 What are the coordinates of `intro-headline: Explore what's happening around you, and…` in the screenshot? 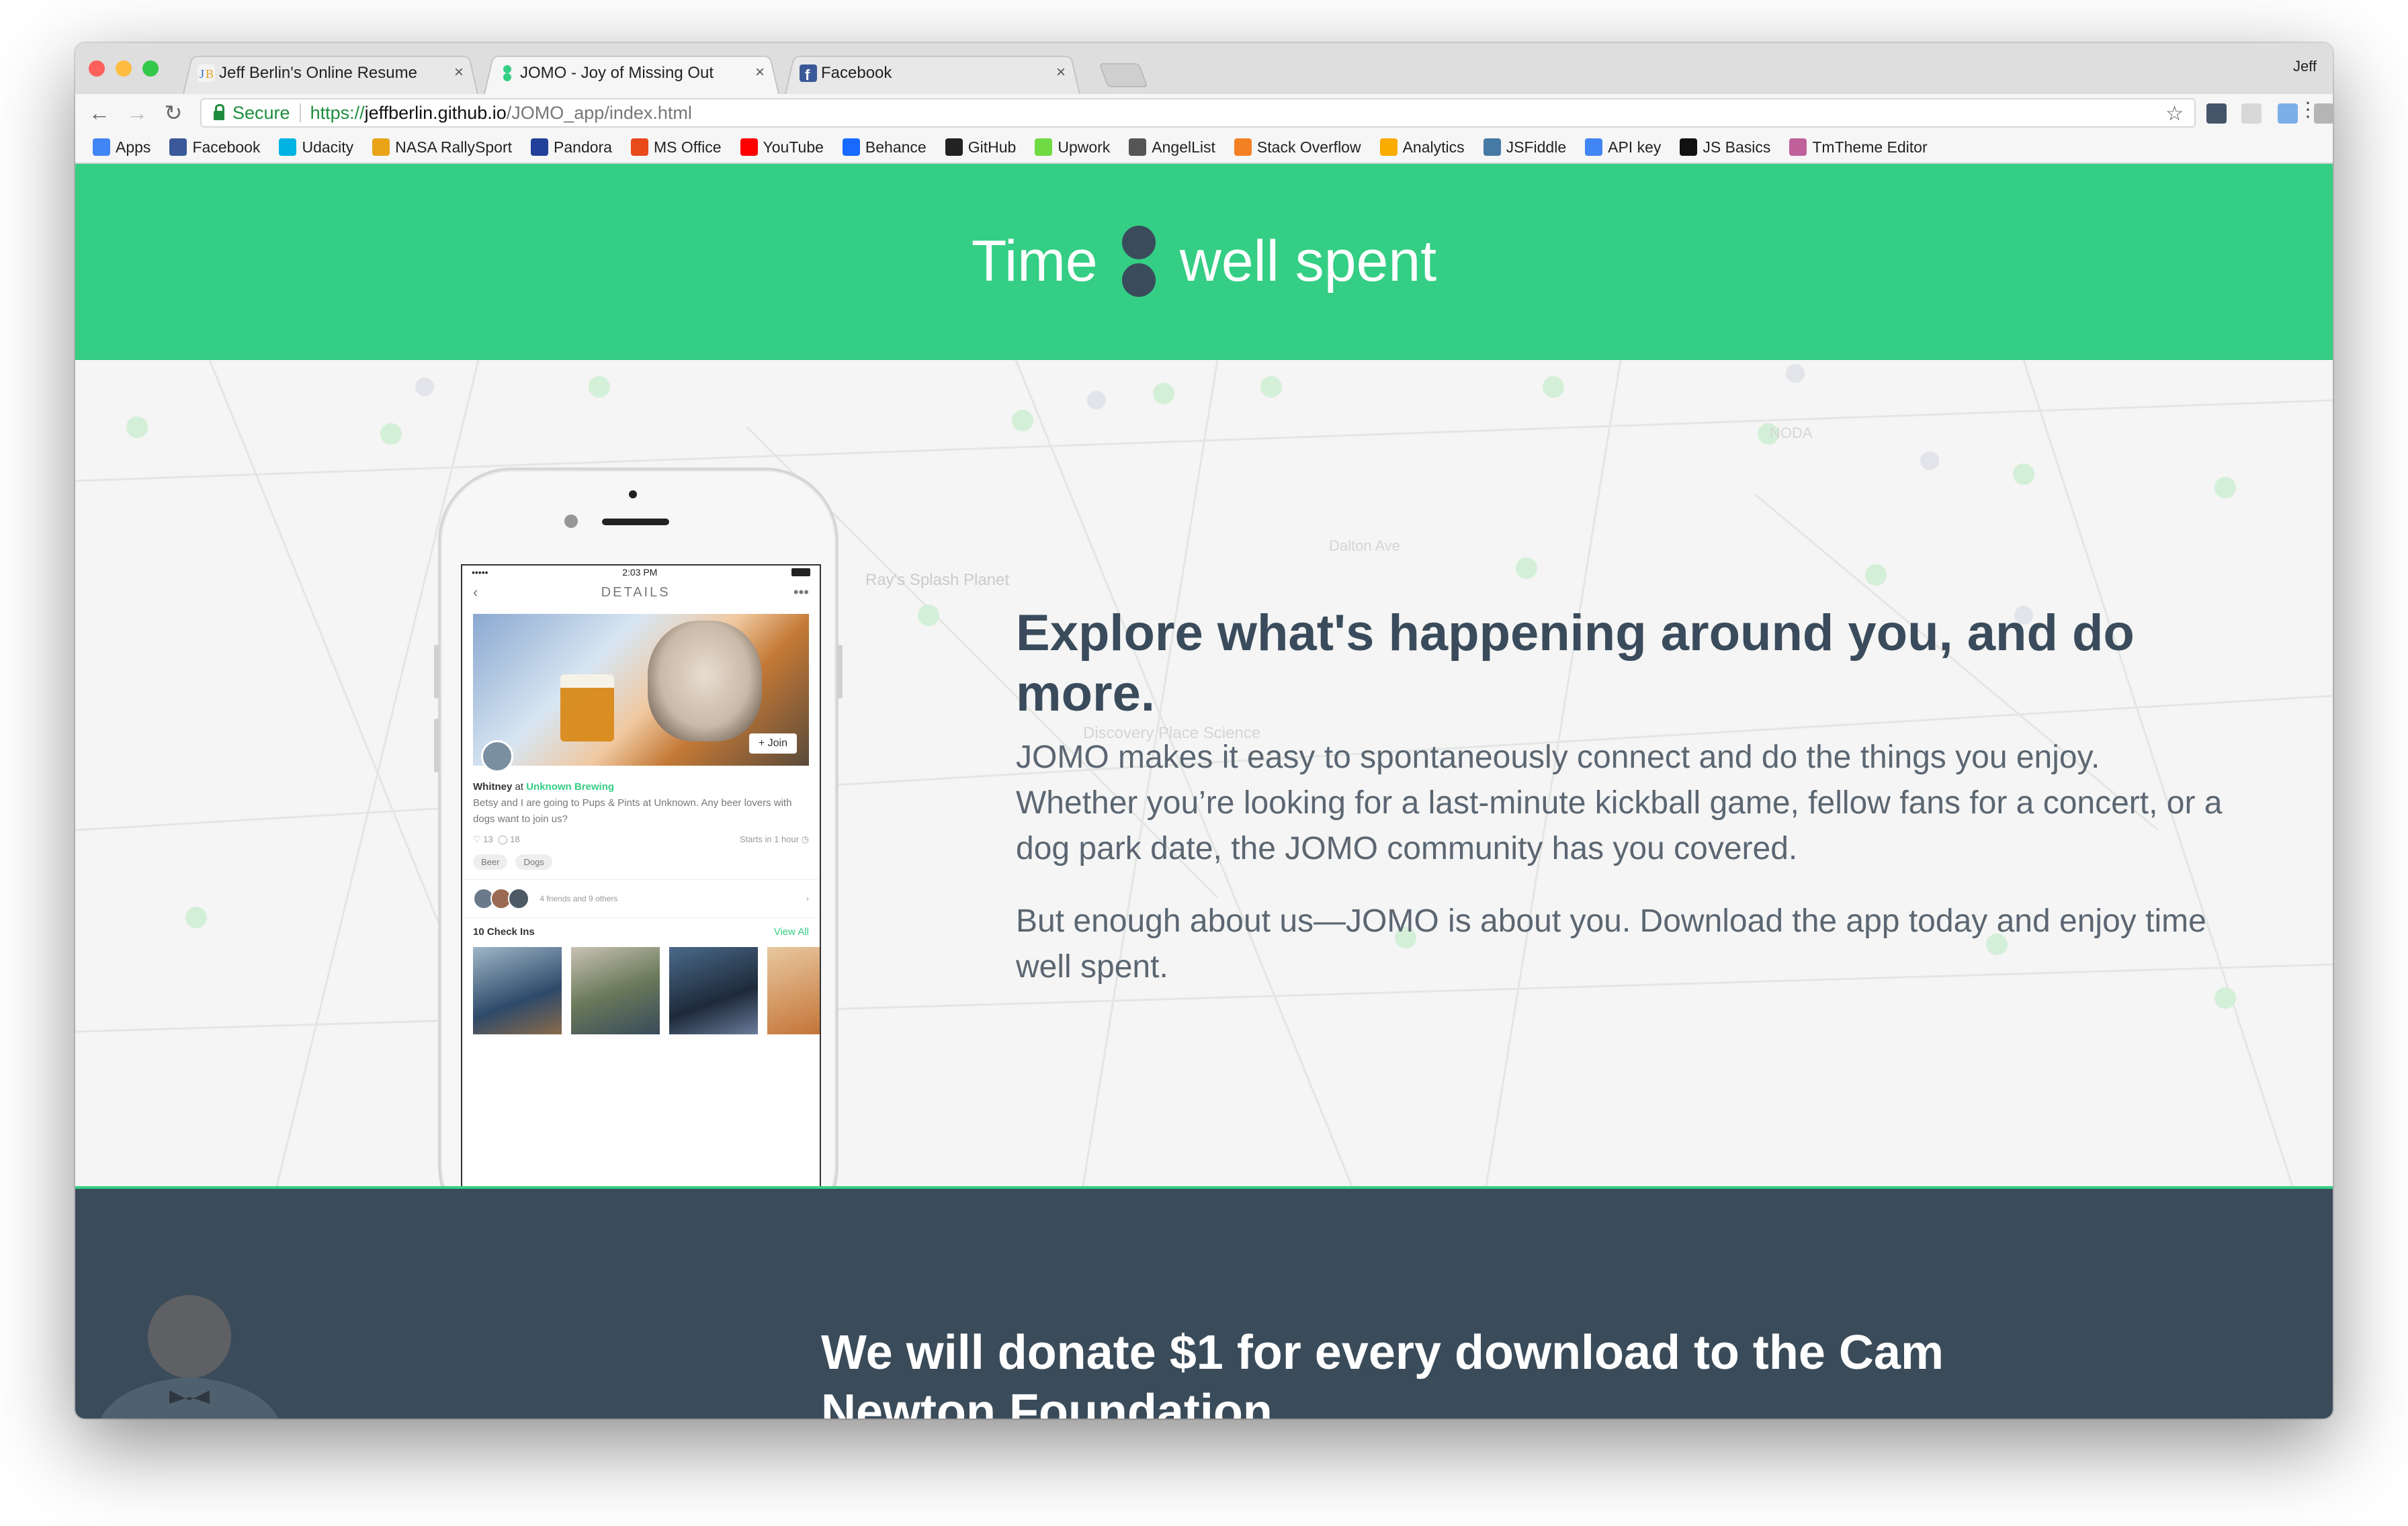 It's located at (1575, 663).